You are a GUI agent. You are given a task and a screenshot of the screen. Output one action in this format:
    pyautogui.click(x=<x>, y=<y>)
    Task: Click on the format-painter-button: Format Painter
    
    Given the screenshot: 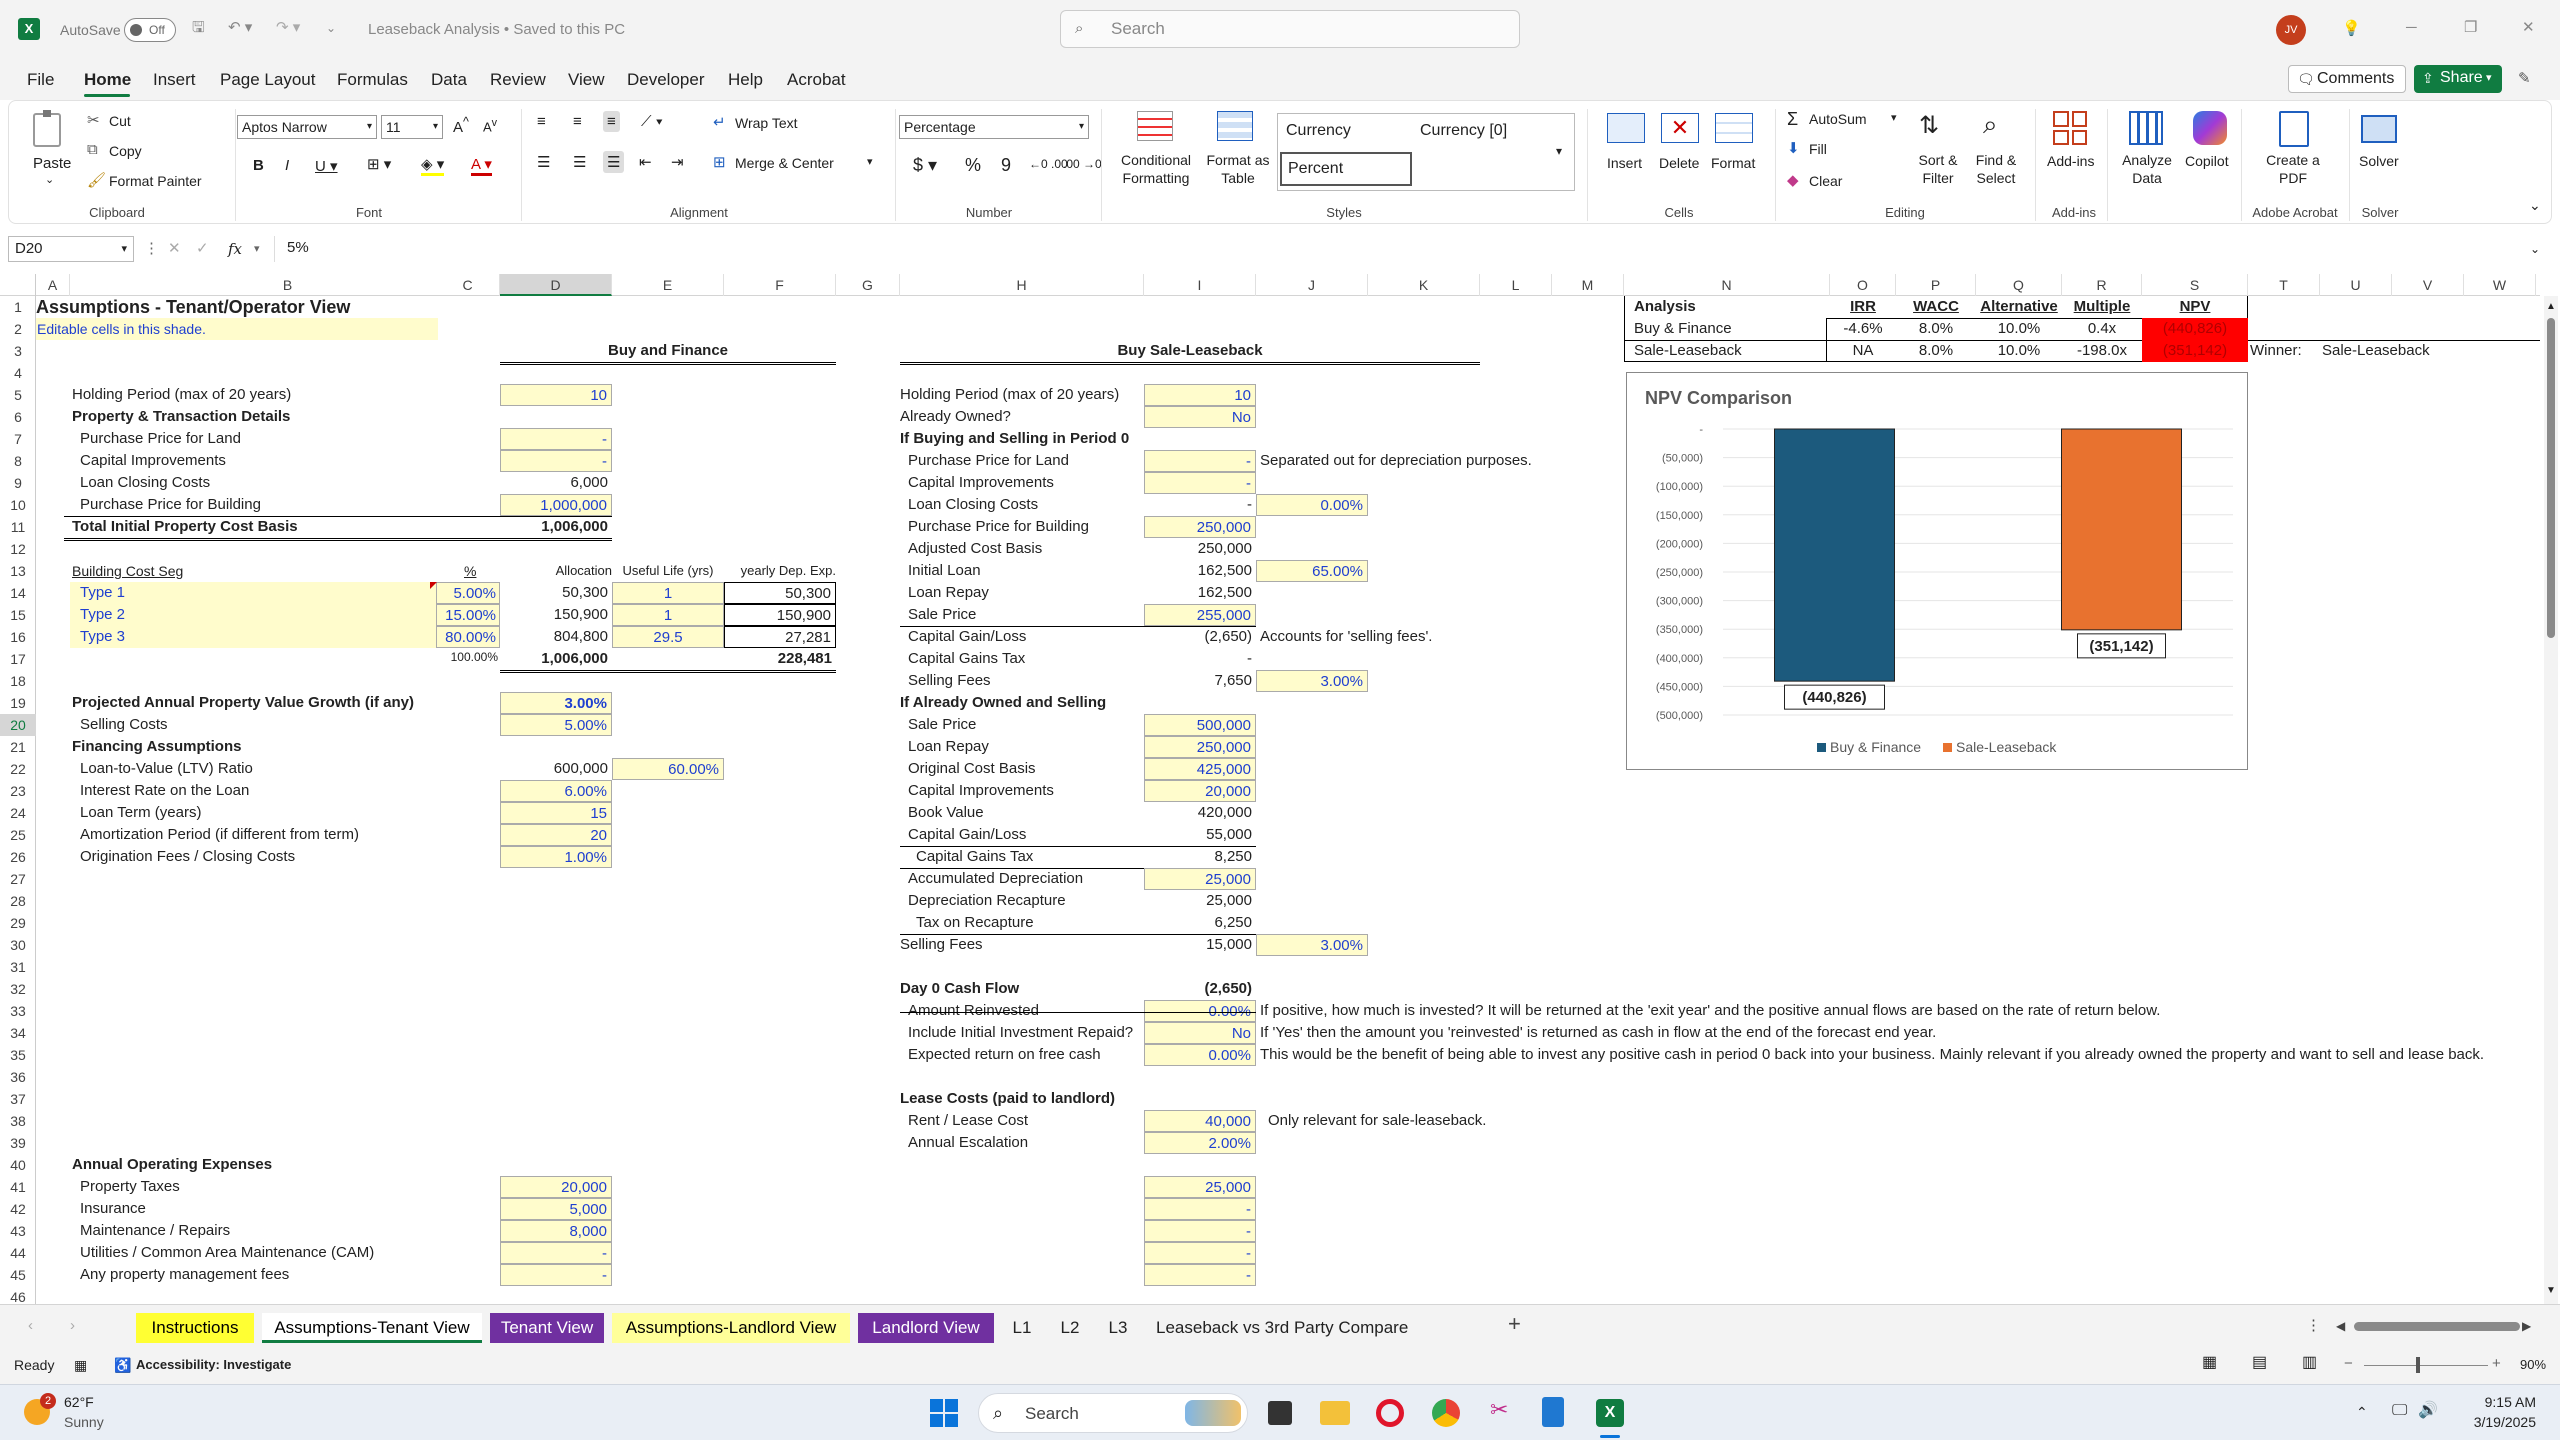 What is the action you would take?
    pyautogui.click(x=155, y=181)
    